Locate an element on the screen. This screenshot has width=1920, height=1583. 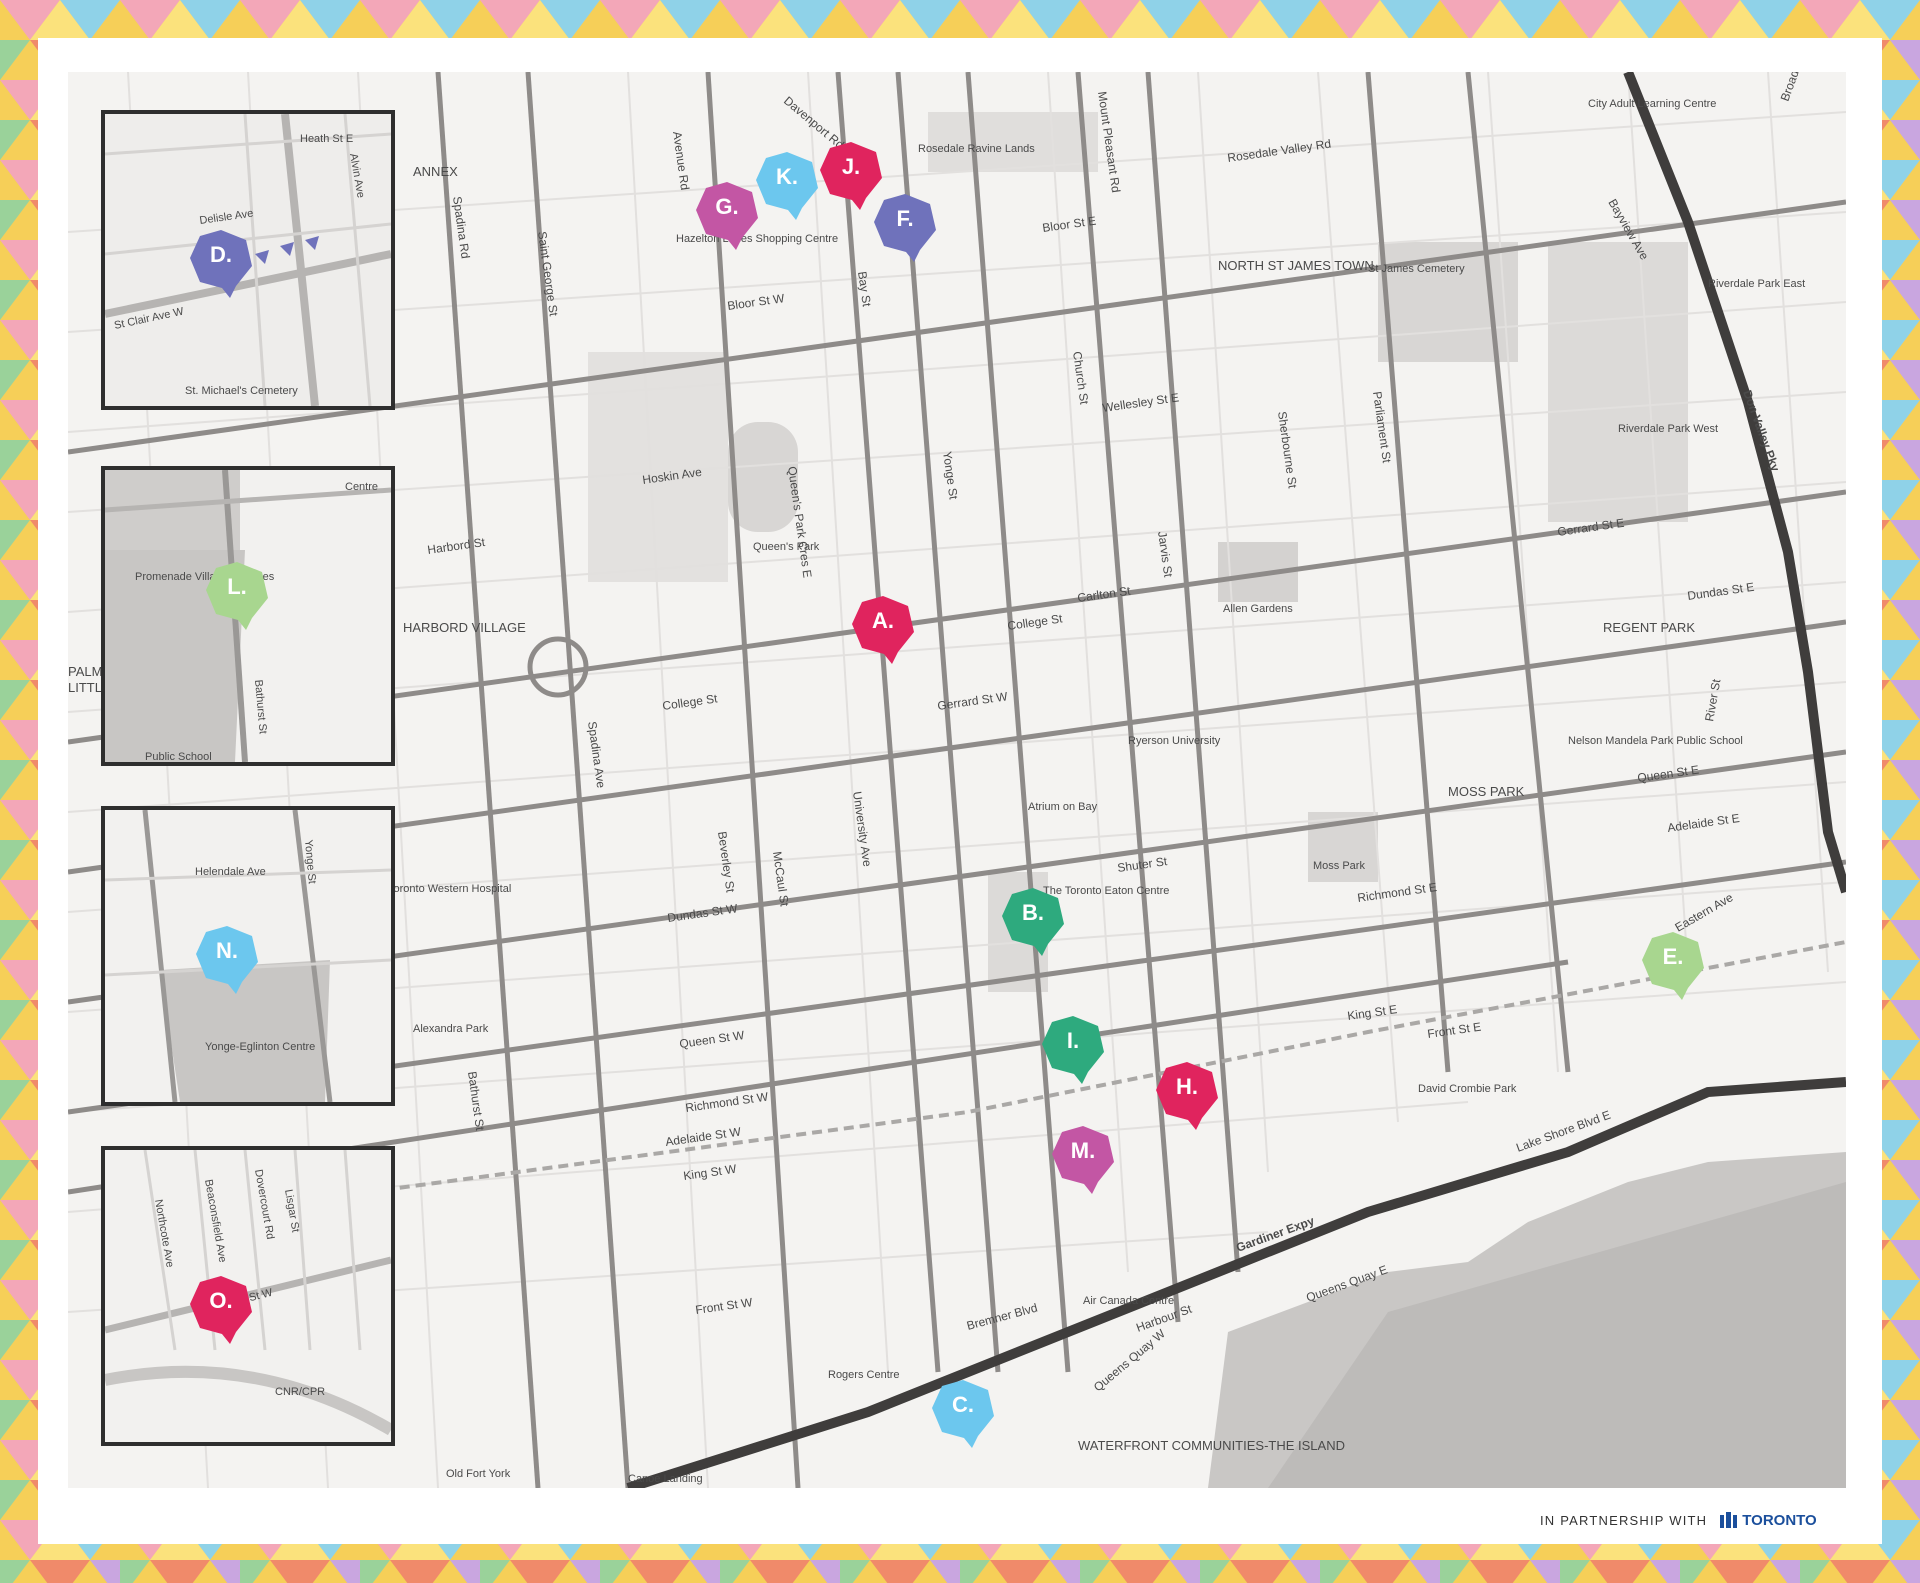
poi-allen-gardens: Allen Gardens is located at coordinates (1258, 609).